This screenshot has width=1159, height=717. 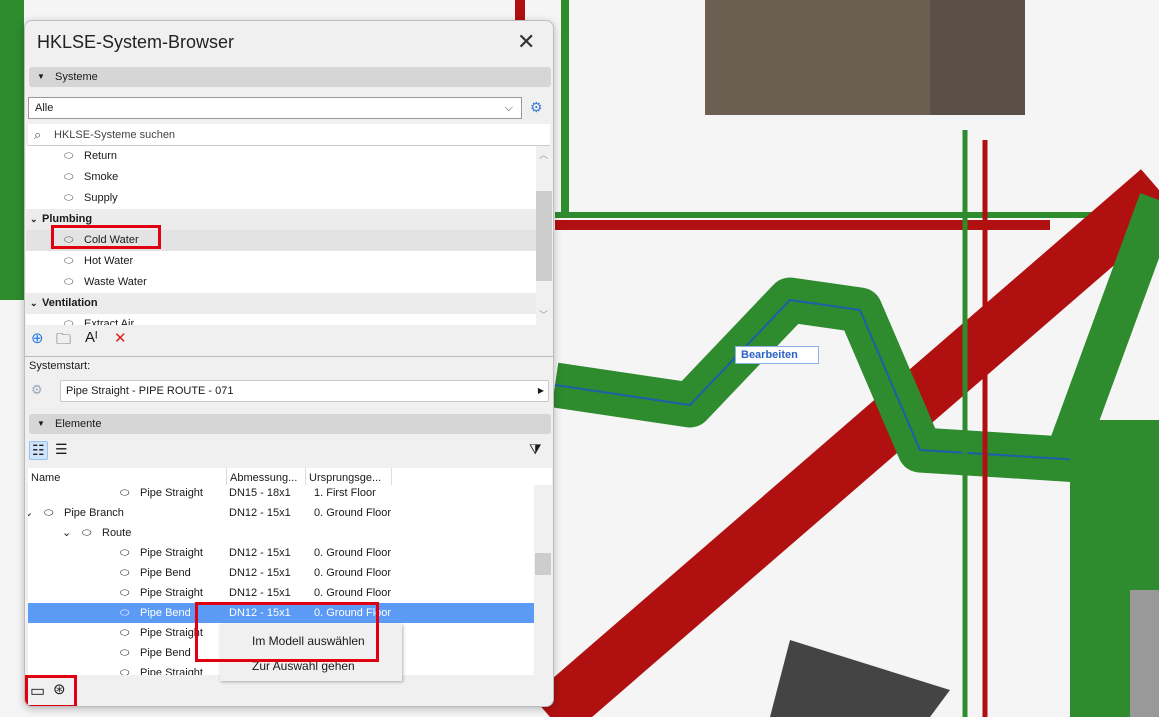 I want to click on search-icon: ⌕, so click(x=38, y=134).